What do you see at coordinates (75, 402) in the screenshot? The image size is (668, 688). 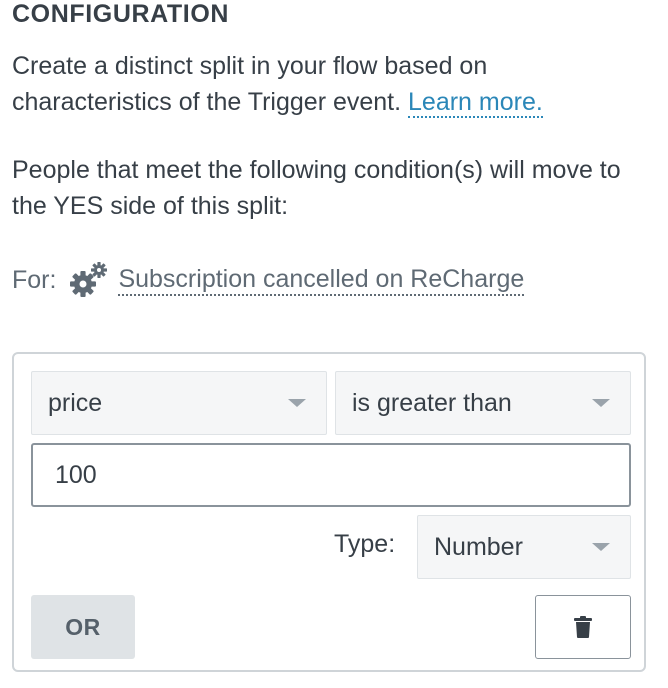 I see `field-select-value: price` at bounding box center [75, 402].